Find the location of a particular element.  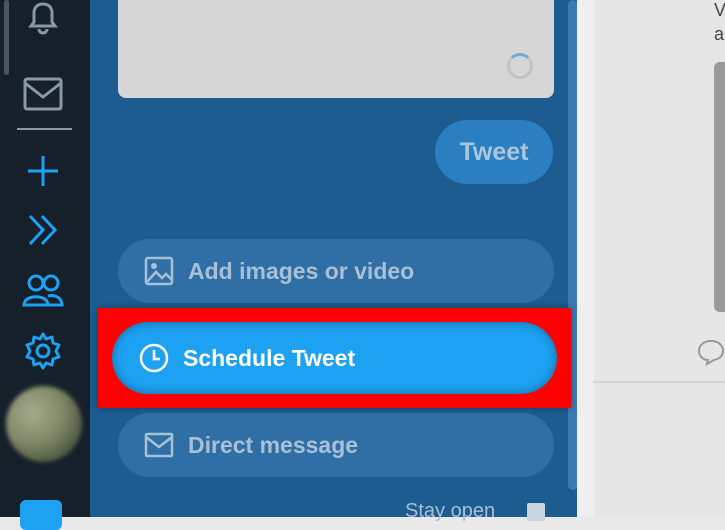

add-column-plus-icon is located at coordinates (43, 171).